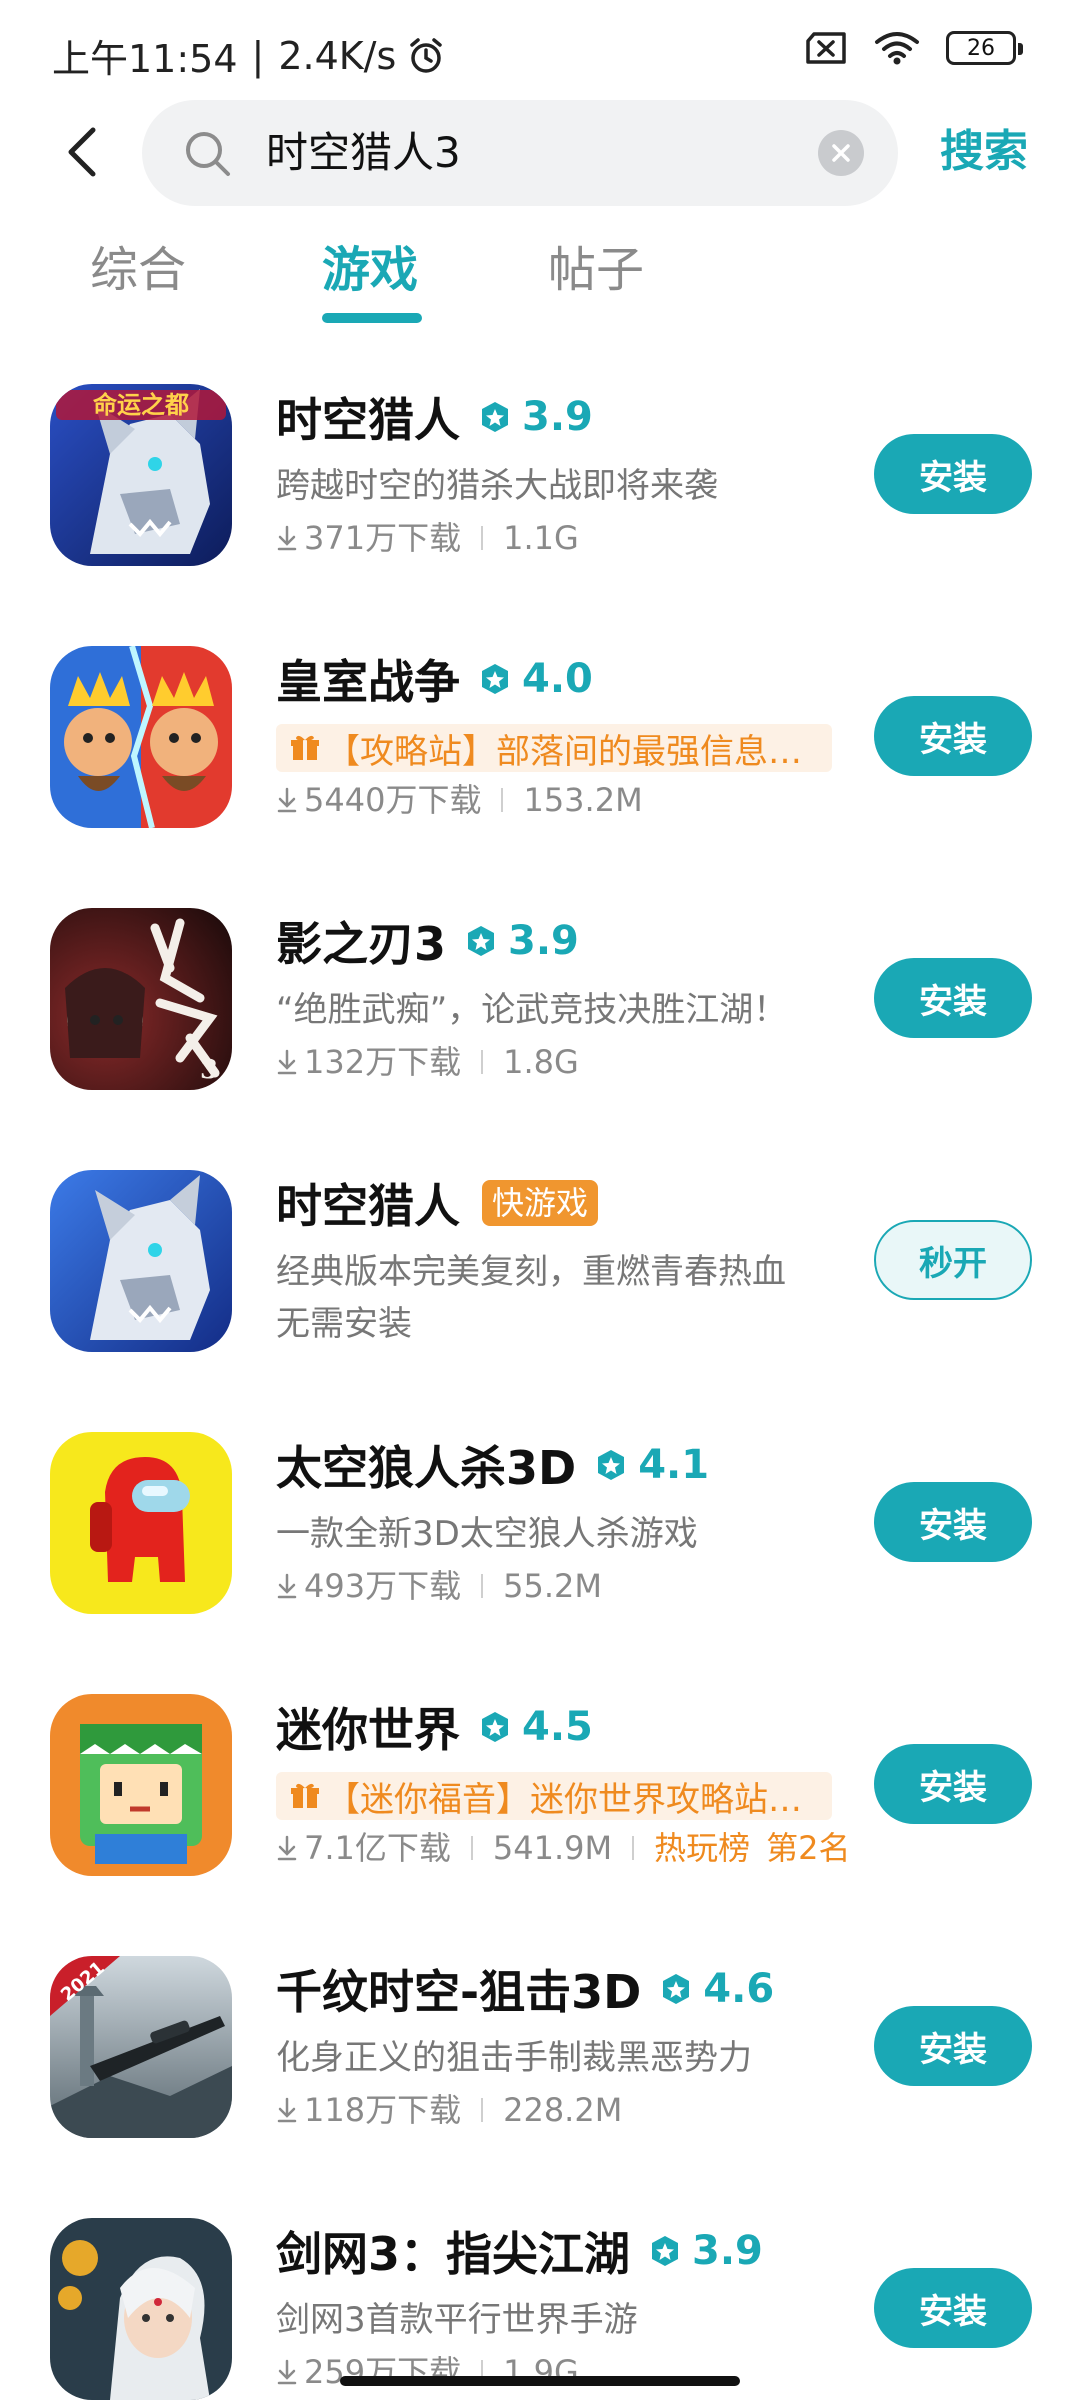 The width and height of the screenshot is (1080, 2400). I want to click on rating: 4.5, so click(535, 1727).